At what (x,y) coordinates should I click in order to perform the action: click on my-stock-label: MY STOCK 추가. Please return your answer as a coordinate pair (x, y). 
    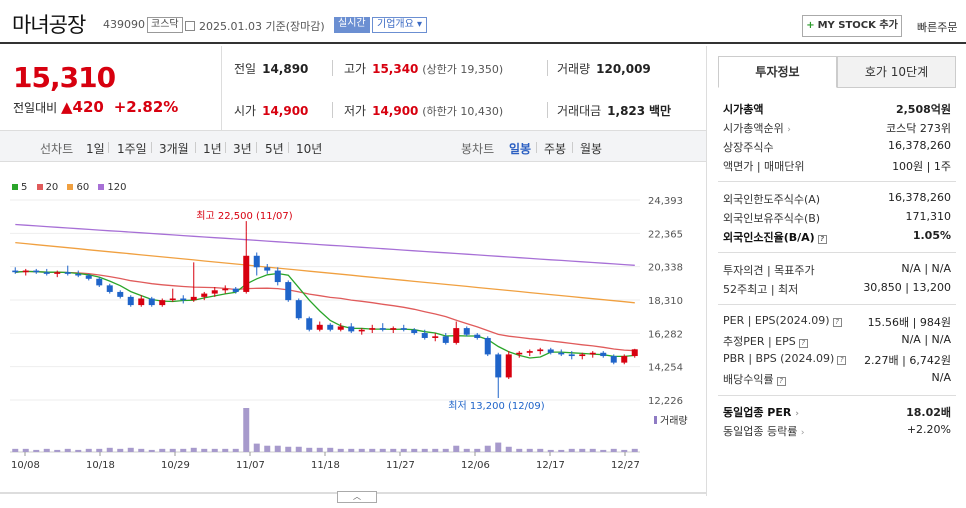
    Looking at the image, I should click on (857, 25).